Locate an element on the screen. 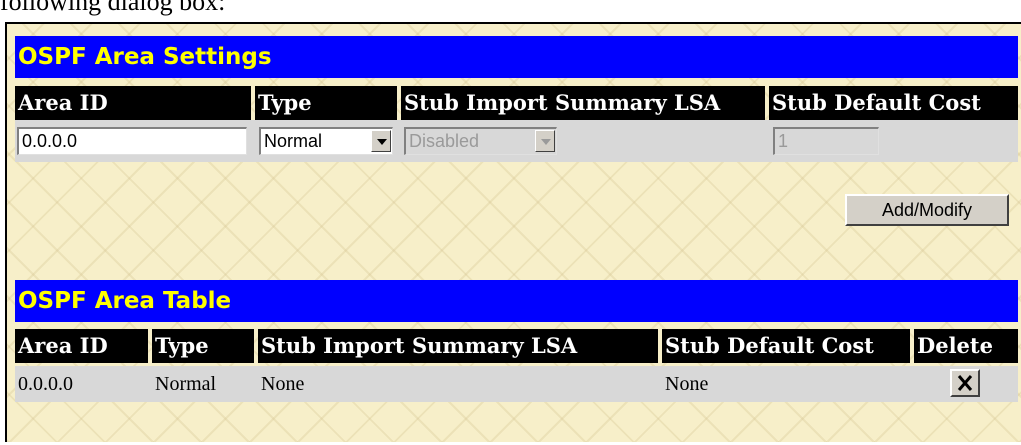 This screenshot has width=1021, height=445. table-row: 0.0.0.0 Normal None None is located at coordinates (516, 384).